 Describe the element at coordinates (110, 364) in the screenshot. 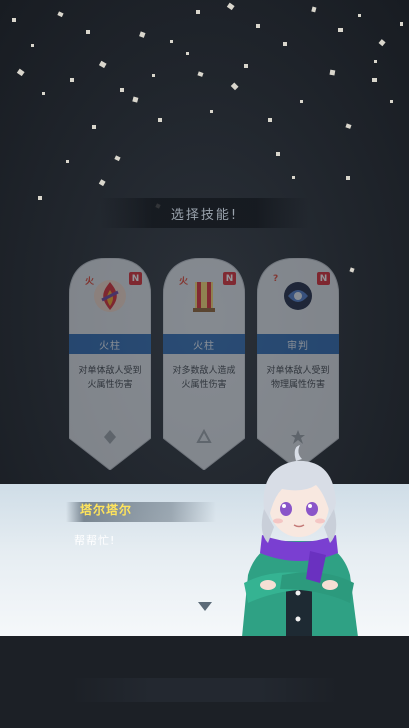

I see `skill-card-1: 火 N 火柱 对单体敌人受到火属性伤害` at that location.